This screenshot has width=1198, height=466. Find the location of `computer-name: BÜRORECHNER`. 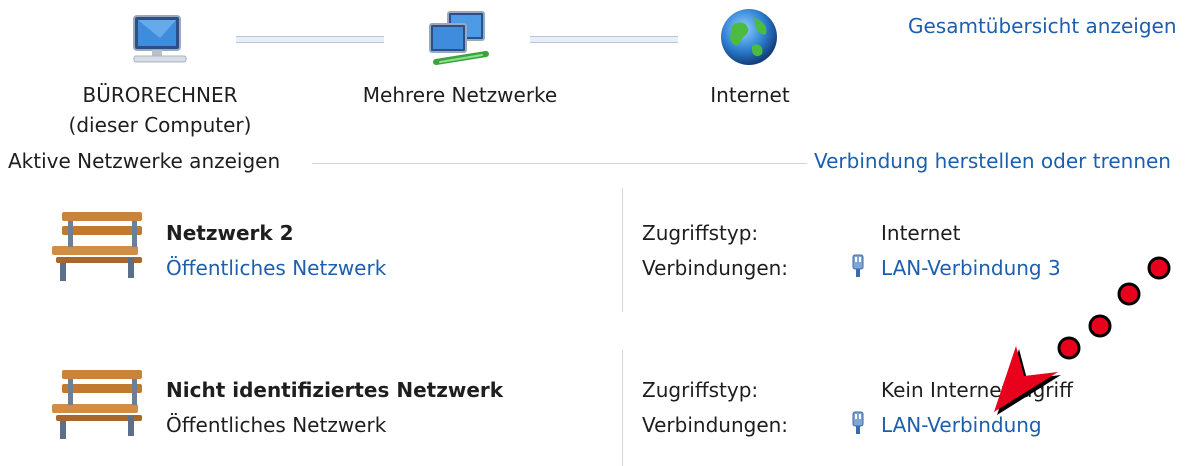

computer-name: BÜRORECHNER is located at coordinates (160, 95).